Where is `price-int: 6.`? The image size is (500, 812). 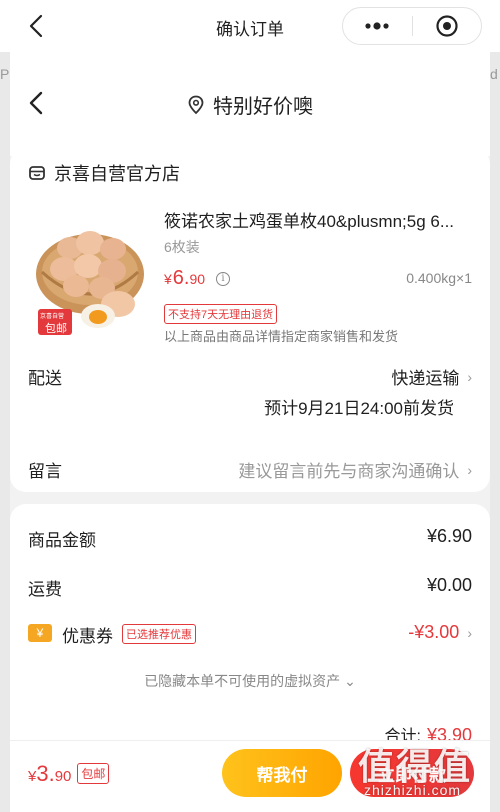 price-int: 6. is located at coordinates (181, 278).